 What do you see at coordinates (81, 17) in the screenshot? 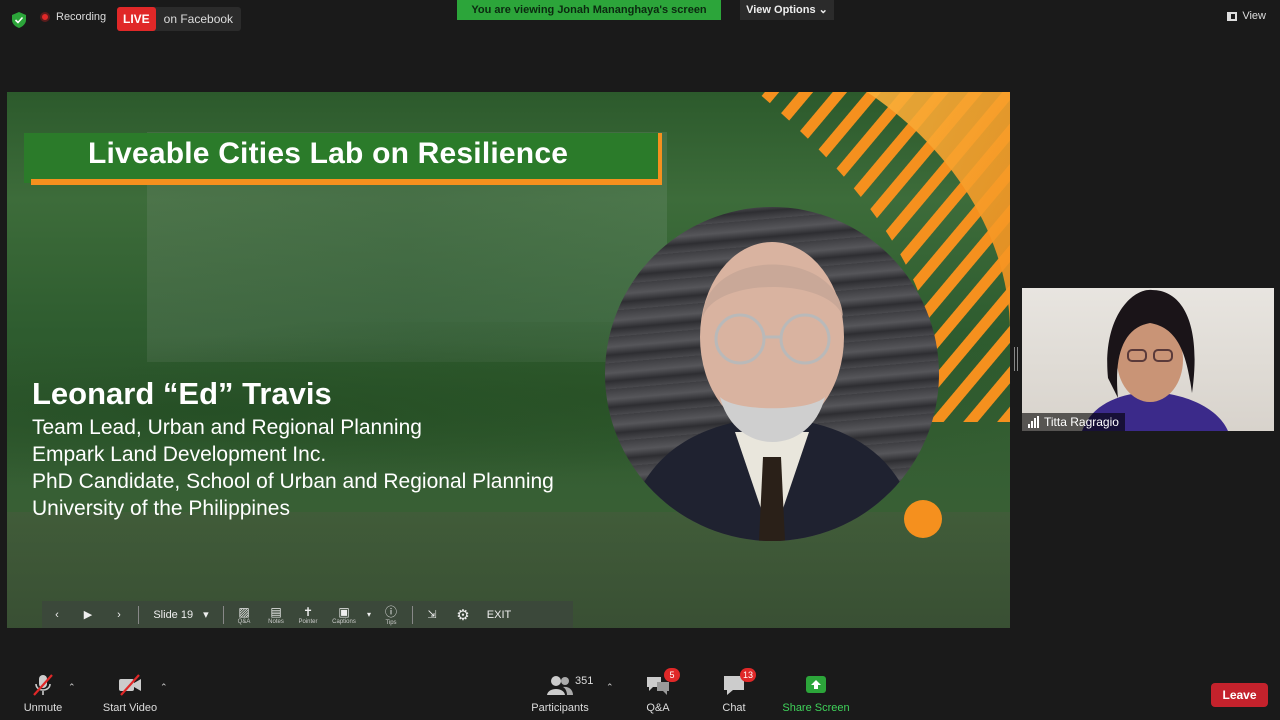
I see `recording-label: Recording` at bounding box center [81, 17].